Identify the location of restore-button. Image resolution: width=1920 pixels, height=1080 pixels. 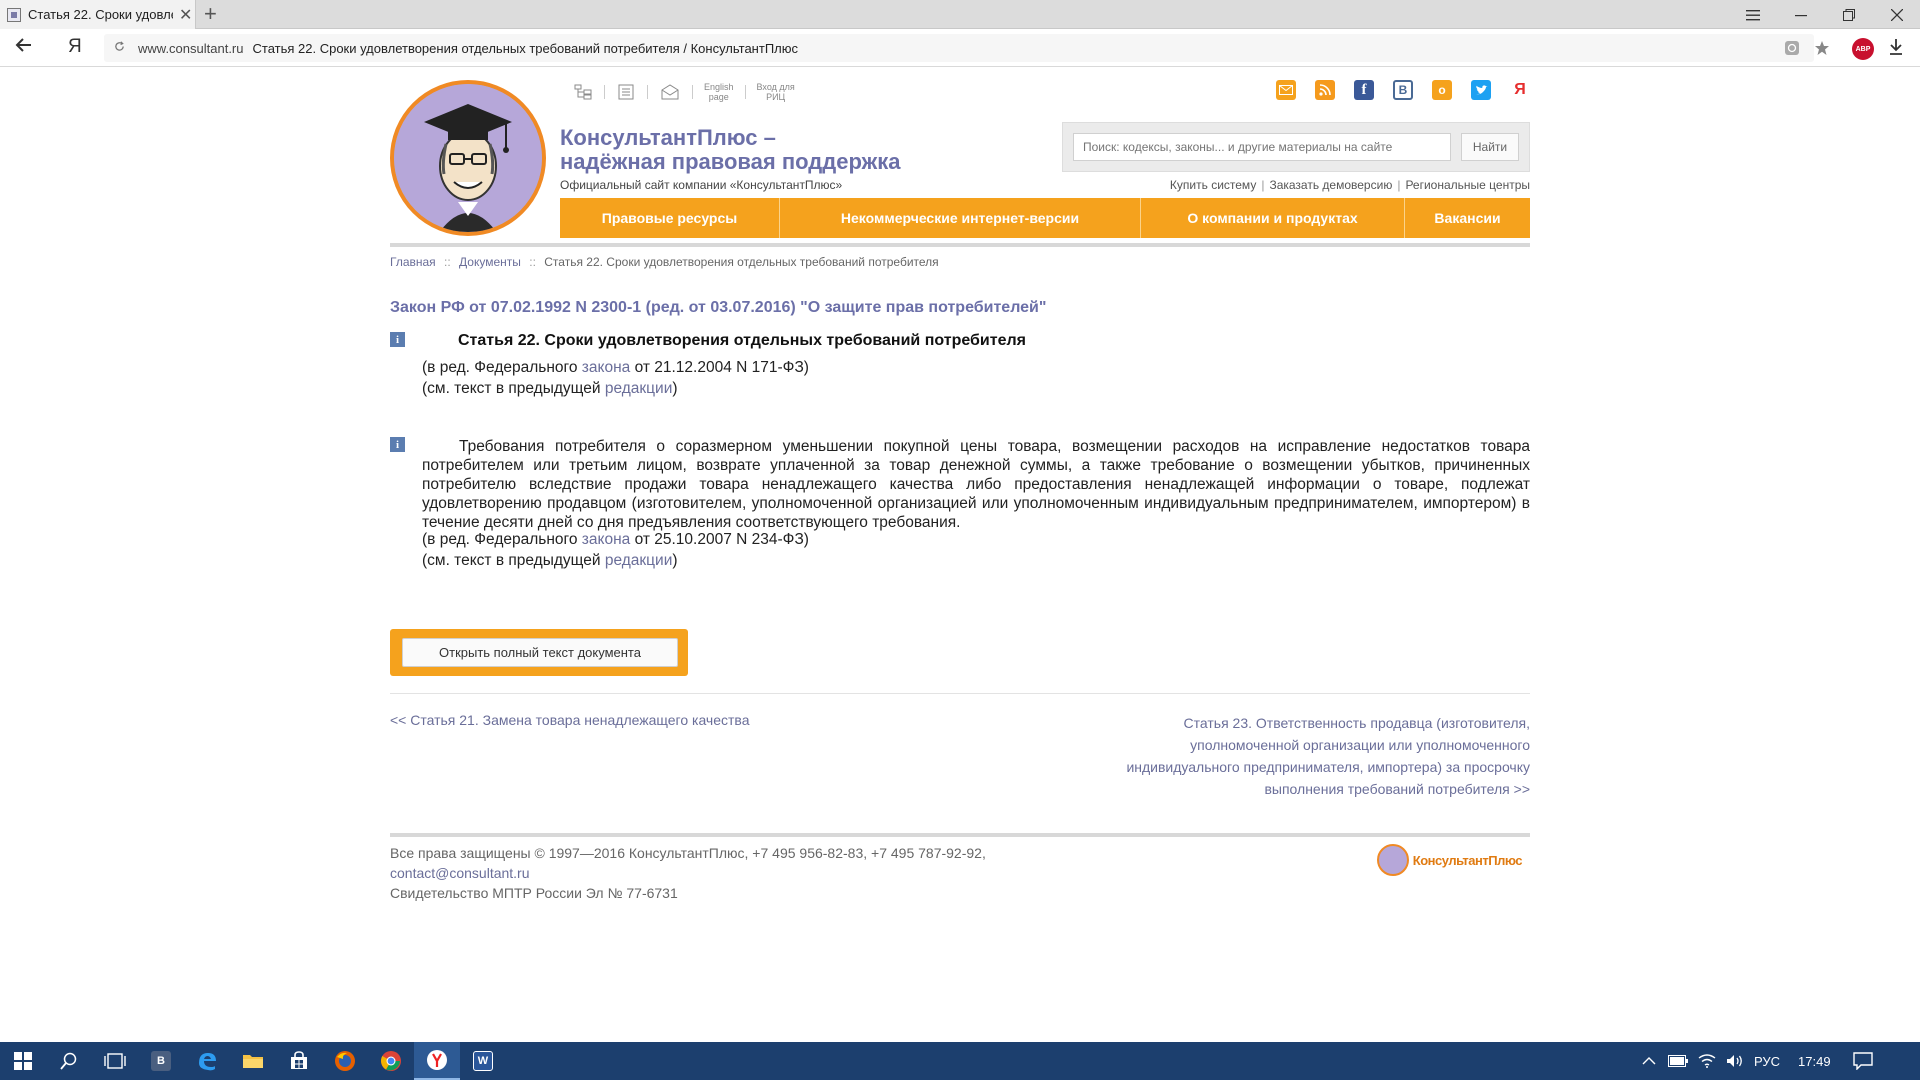
(1849, 14).